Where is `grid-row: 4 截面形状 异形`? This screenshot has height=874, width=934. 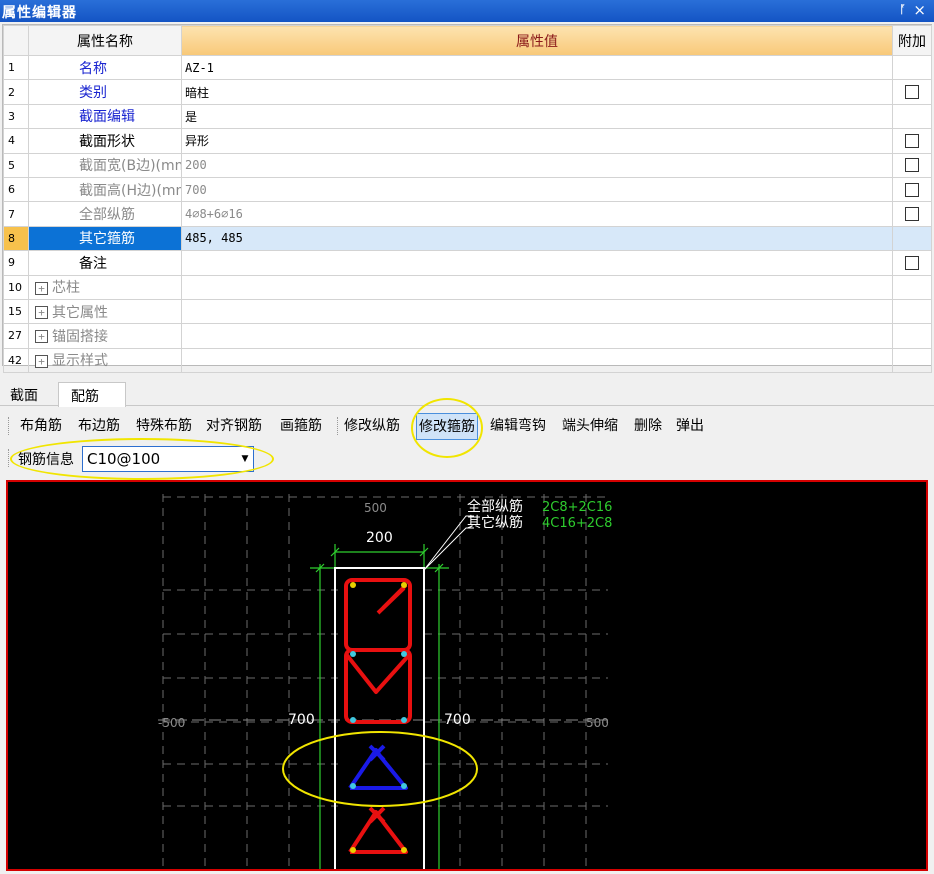 grid-row: 4 截面形状 异形 is located at coordinates (467, 141).